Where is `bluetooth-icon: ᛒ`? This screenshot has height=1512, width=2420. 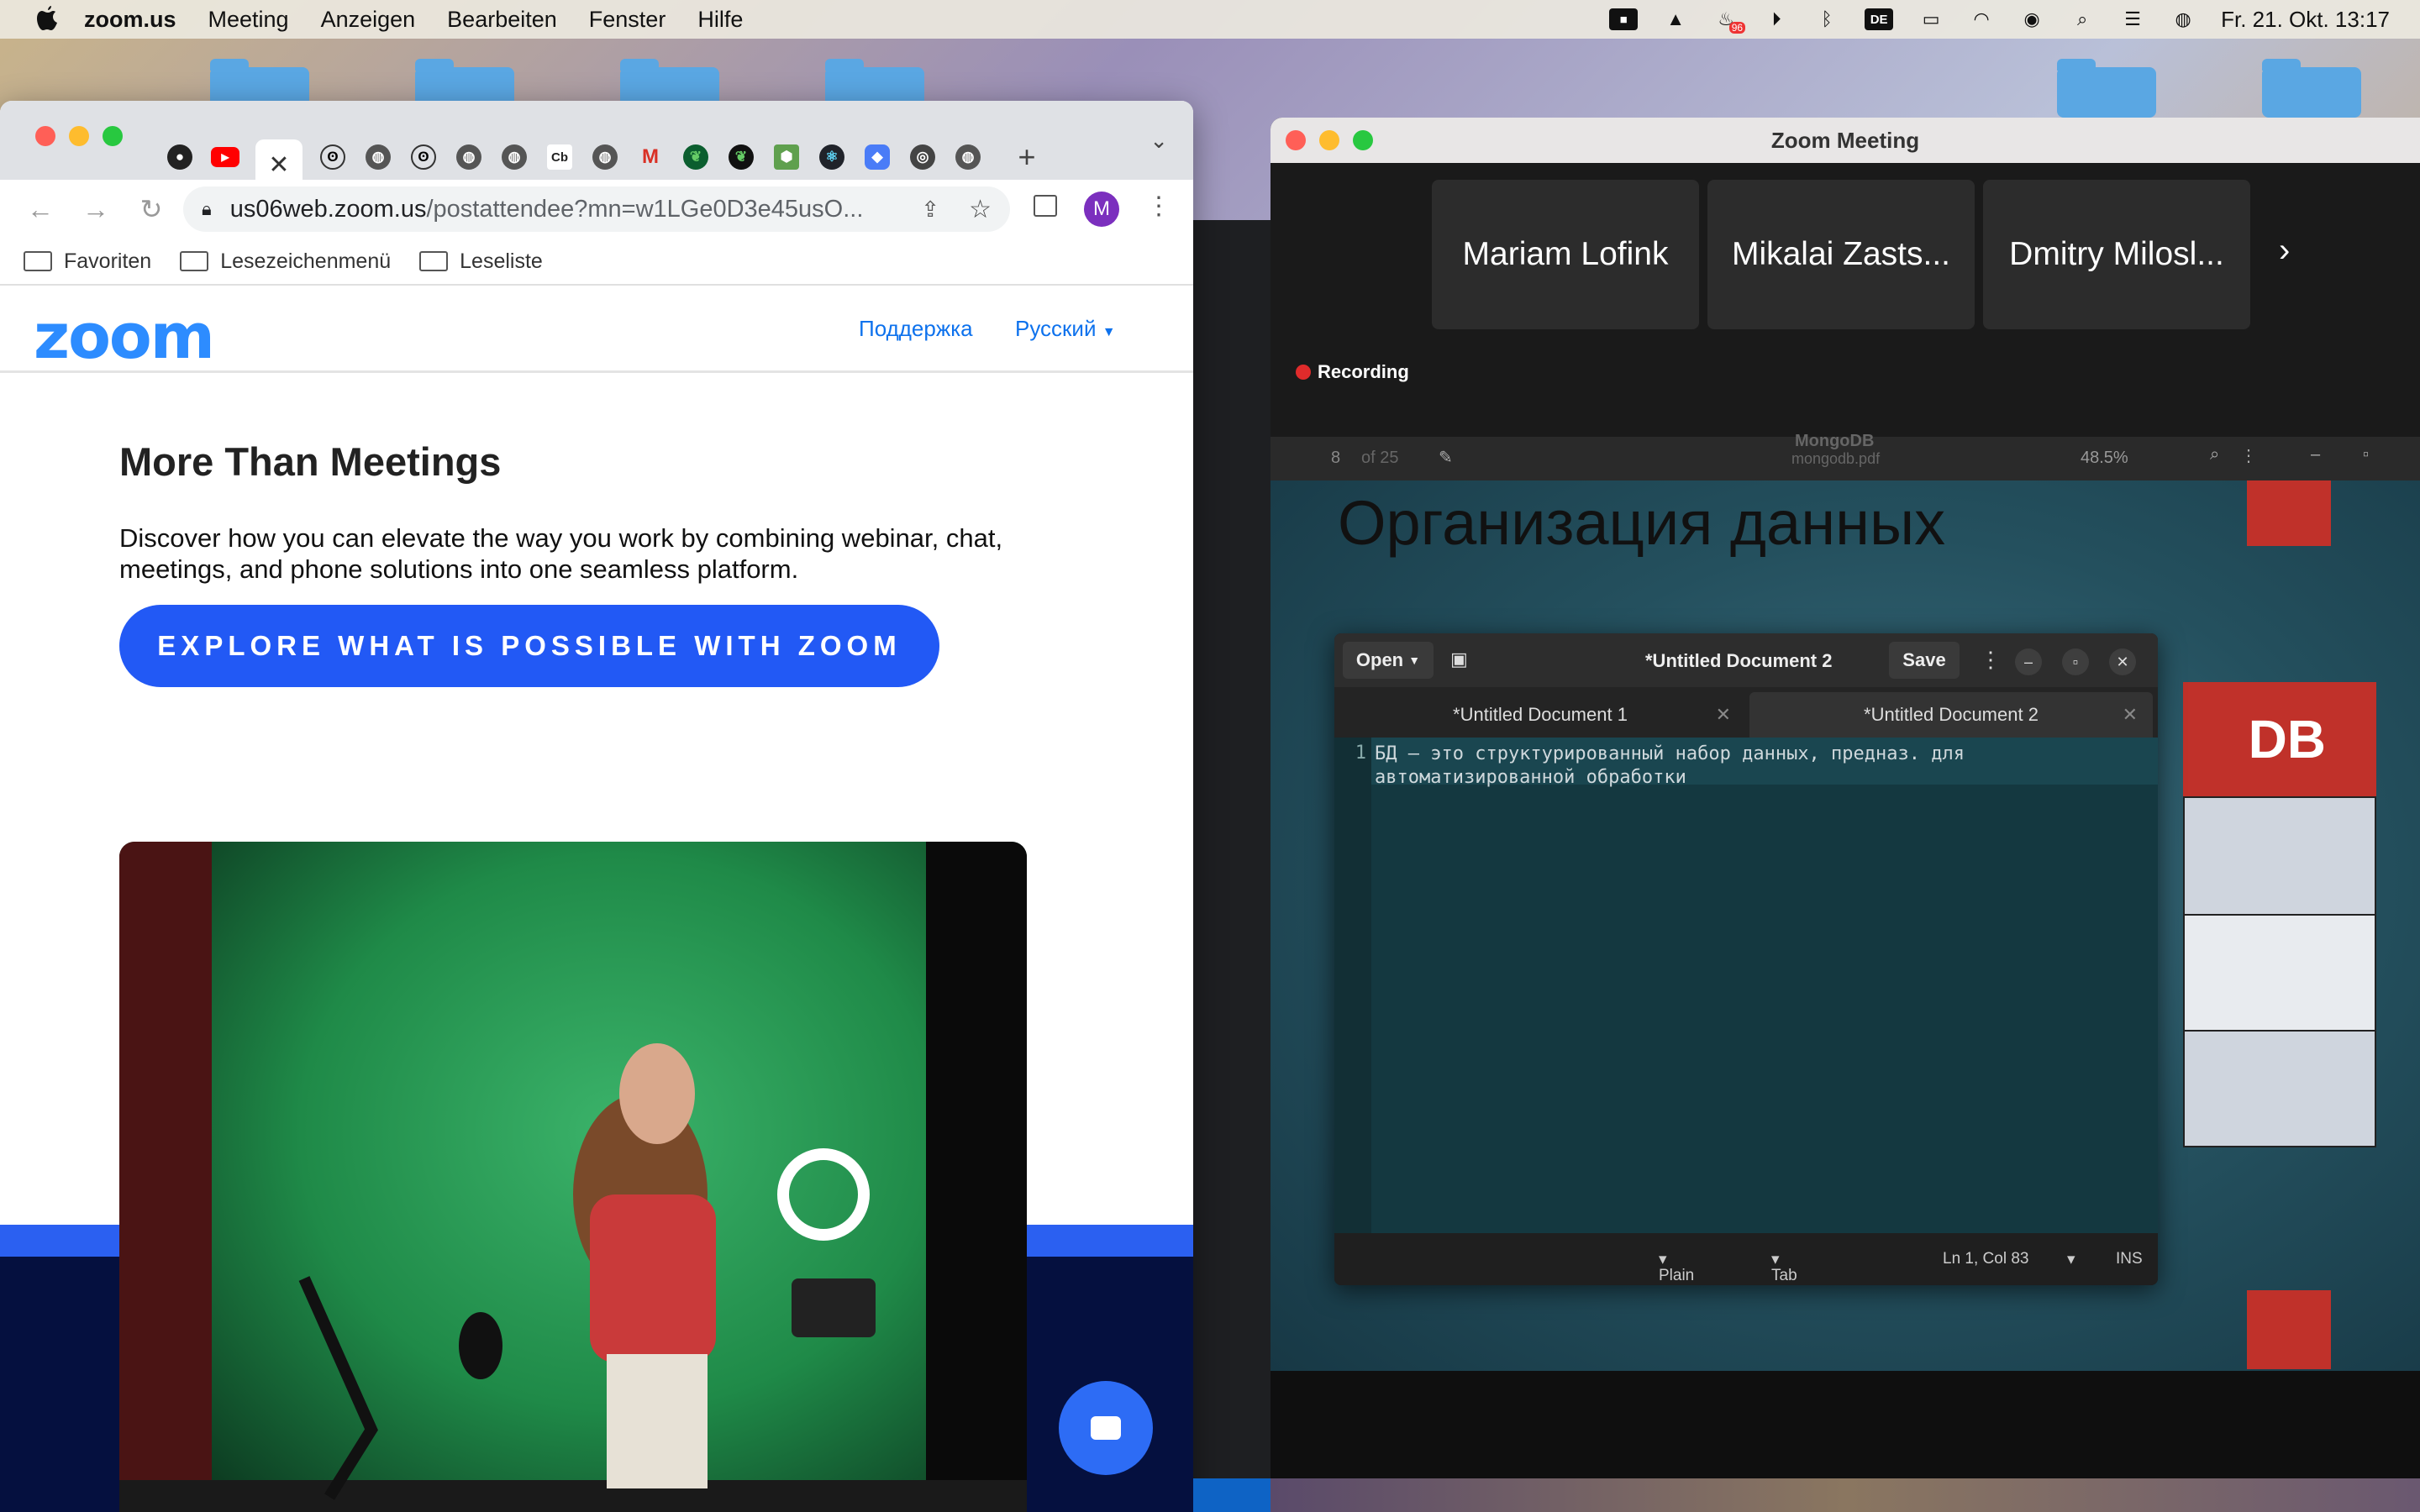 bluetooth-icon: ᛒ is located at coordinates (1826, 19).